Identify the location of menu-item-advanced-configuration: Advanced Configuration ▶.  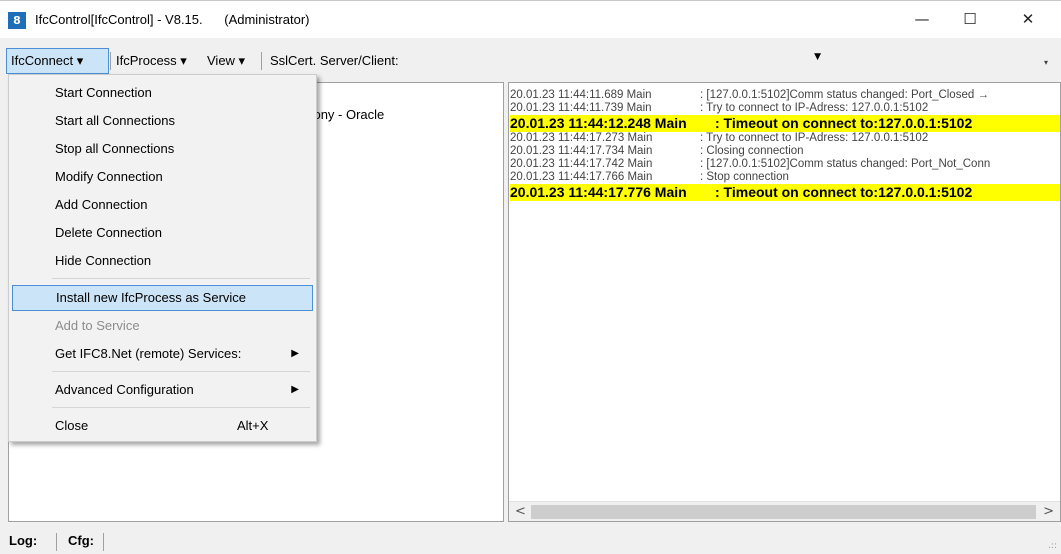
(162, 390).